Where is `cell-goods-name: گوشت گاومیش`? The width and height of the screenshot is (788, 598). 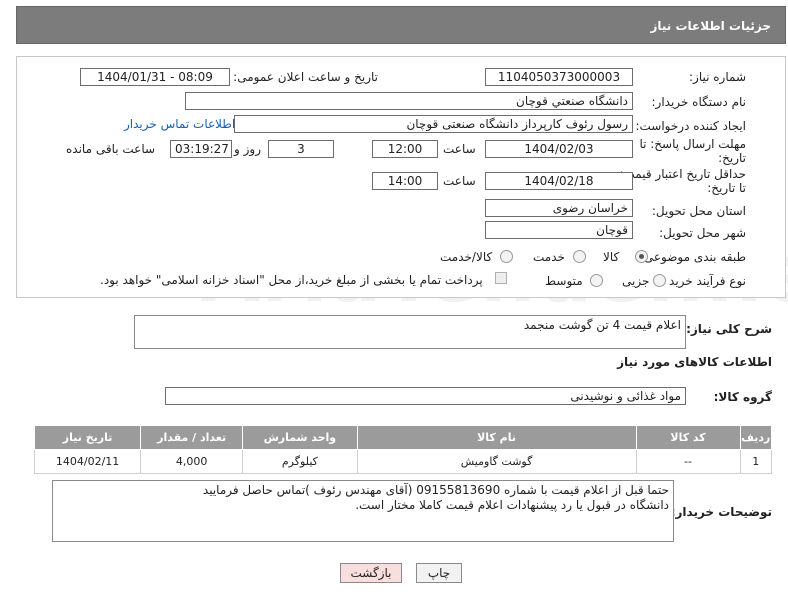 cell-goods-name: گوشت گاومیش is located at coordinates (496, 461).